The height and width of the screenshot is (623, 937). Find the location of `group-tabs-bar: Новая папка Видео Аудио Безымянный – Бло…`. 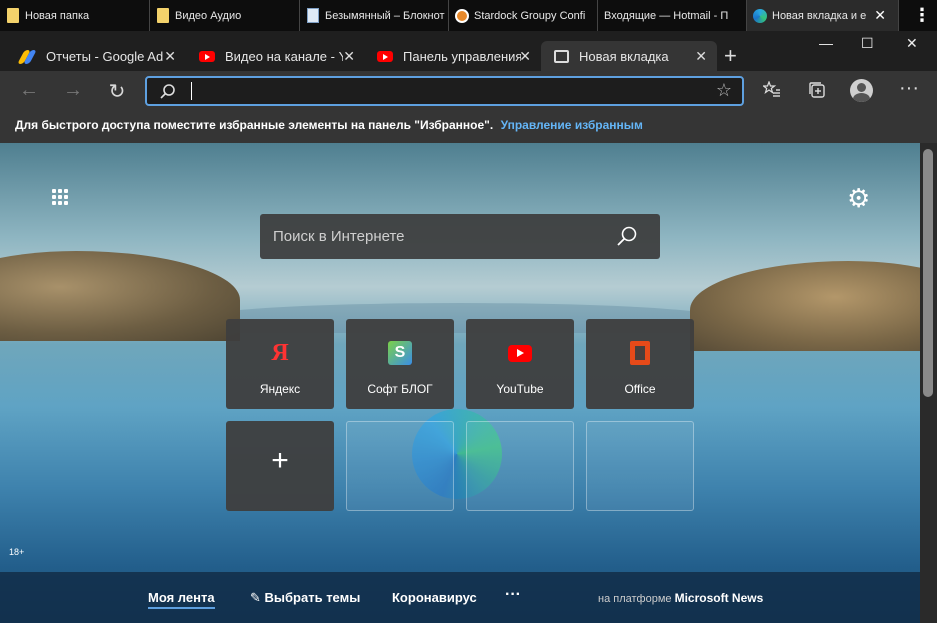

group-tabs-bar: Новая папка Видео Аудио Безымянный – Бло… is located at coordinates (468, 15).